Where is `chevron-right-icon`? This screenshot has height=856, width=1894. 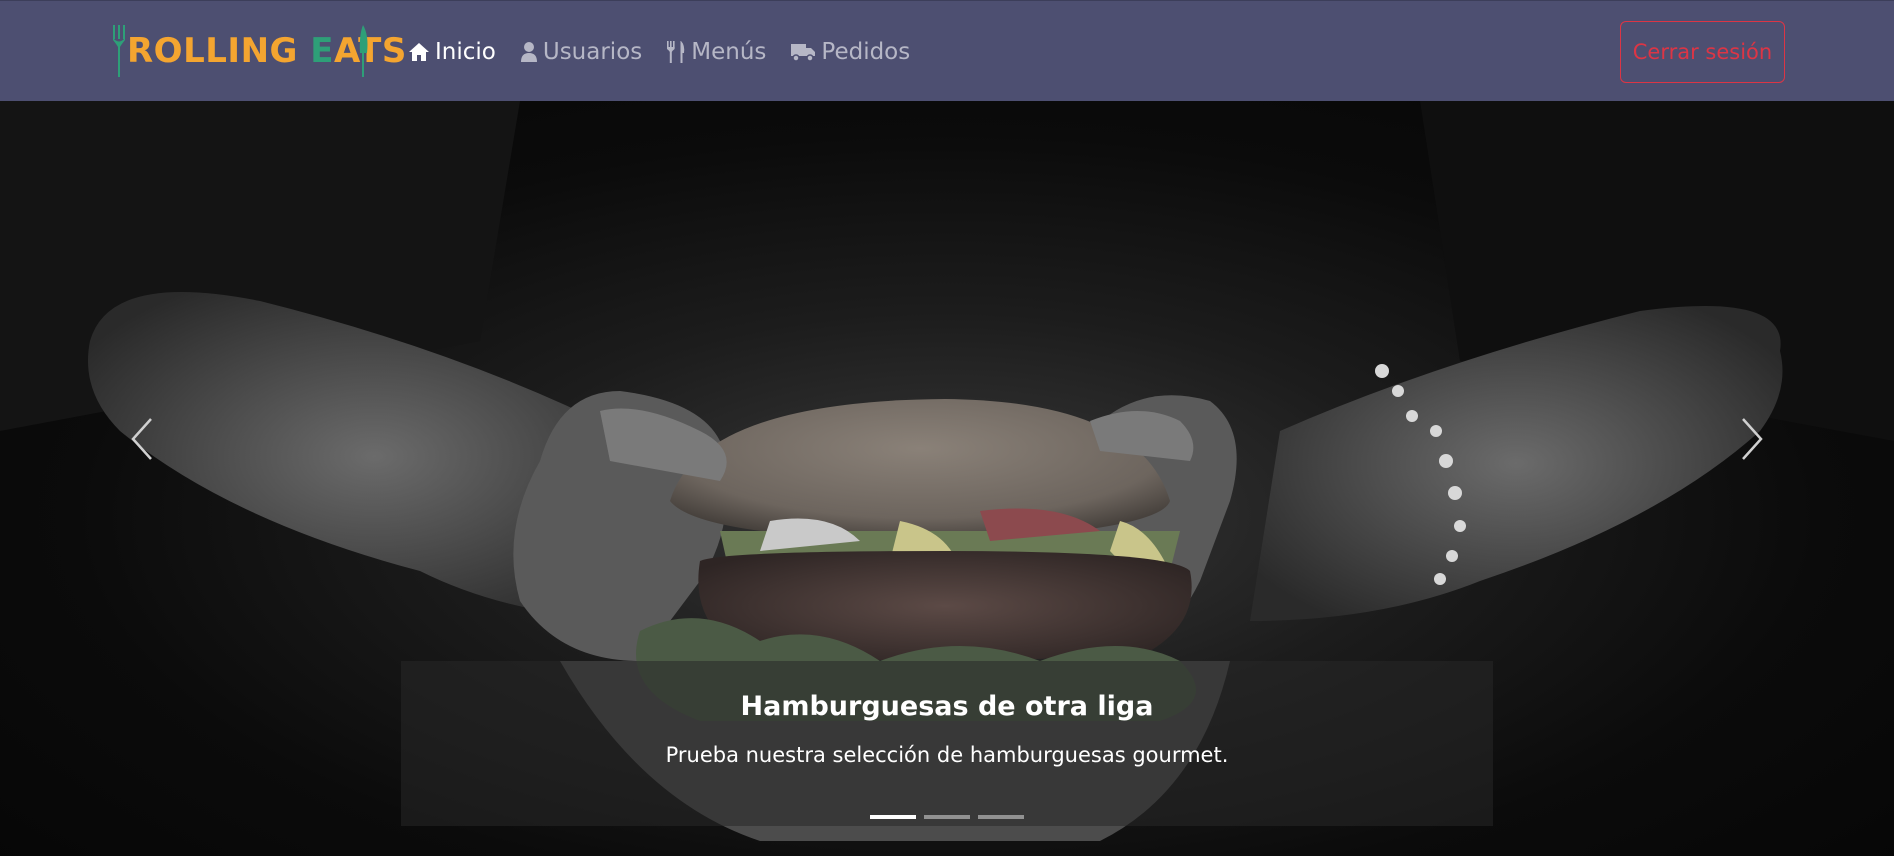 chevron-right-icon is located at coordinates (1752, 439).